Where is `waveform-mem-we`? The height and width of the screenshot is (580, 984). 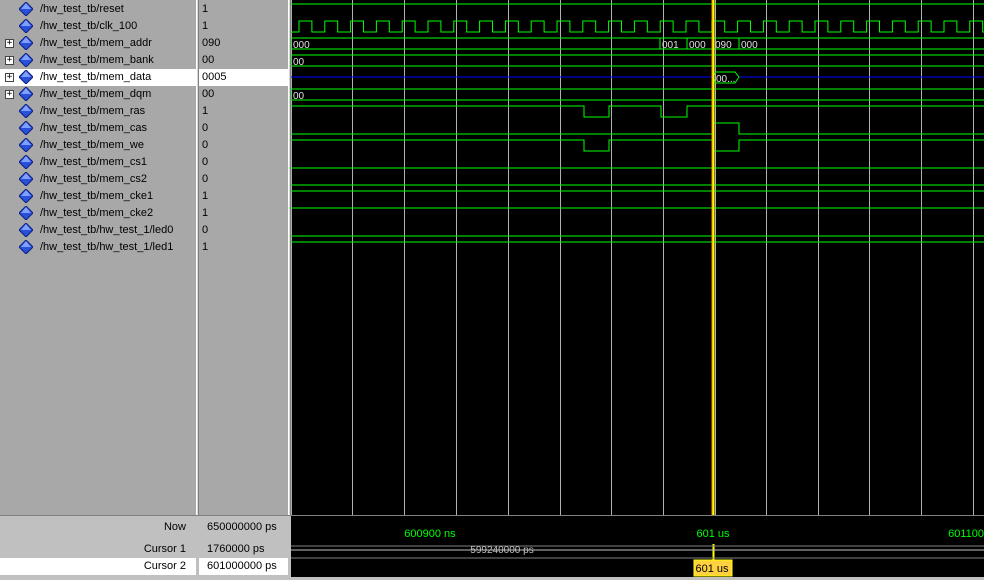 waveform-mem-we is located at coordinates (637, 145).